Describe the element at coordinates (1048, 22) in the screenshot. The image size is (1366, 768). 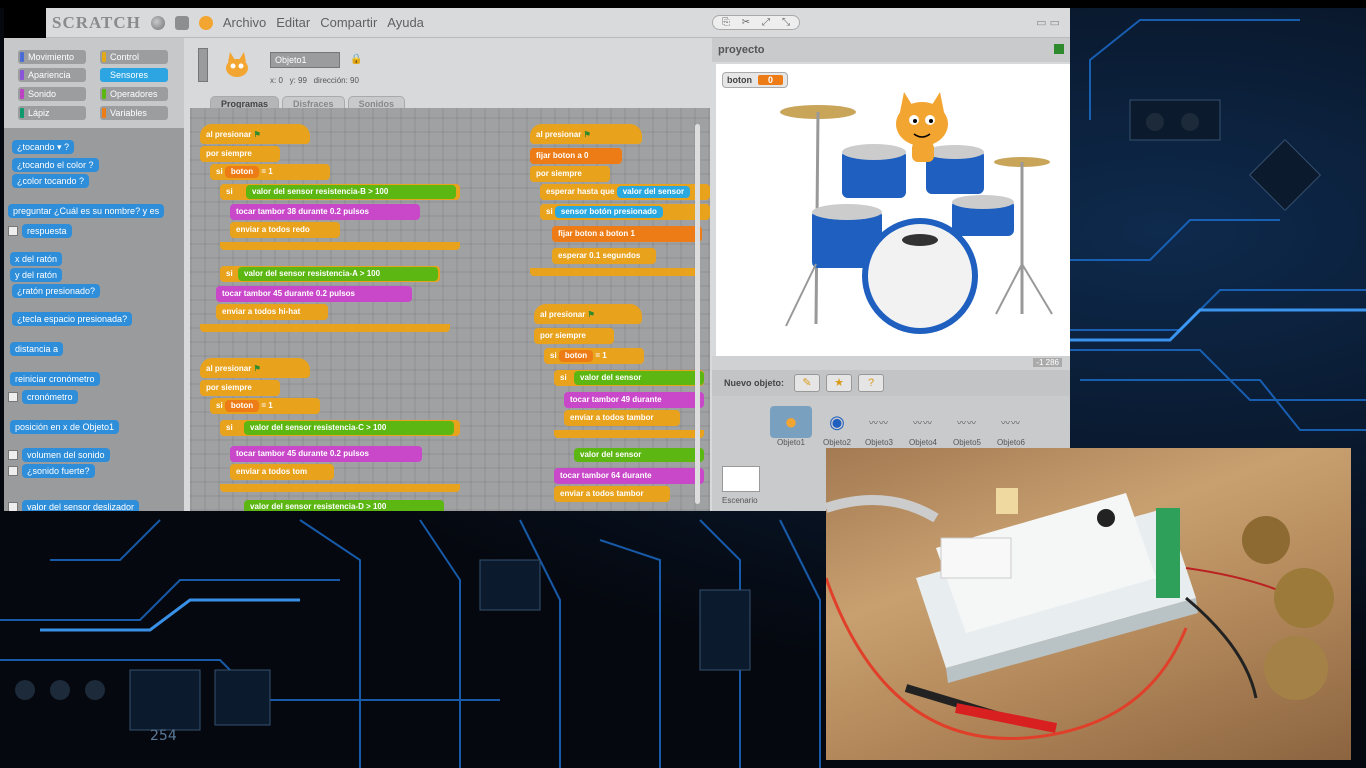
I see `stage-mode-icons: ▭ ▭` at that location.